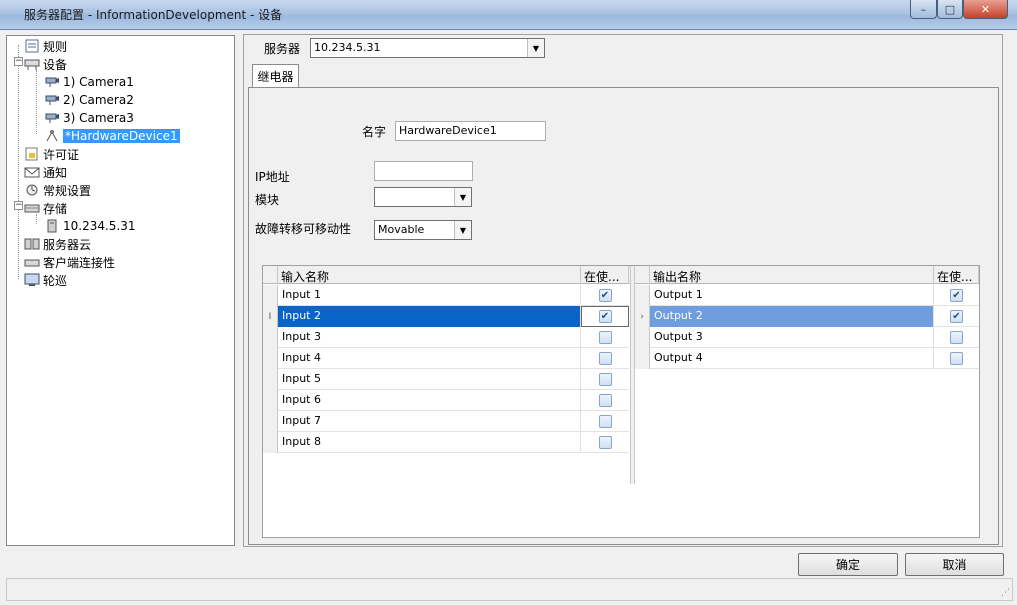  I want to click on tree-item-notification: 通知, so click(45, 172).